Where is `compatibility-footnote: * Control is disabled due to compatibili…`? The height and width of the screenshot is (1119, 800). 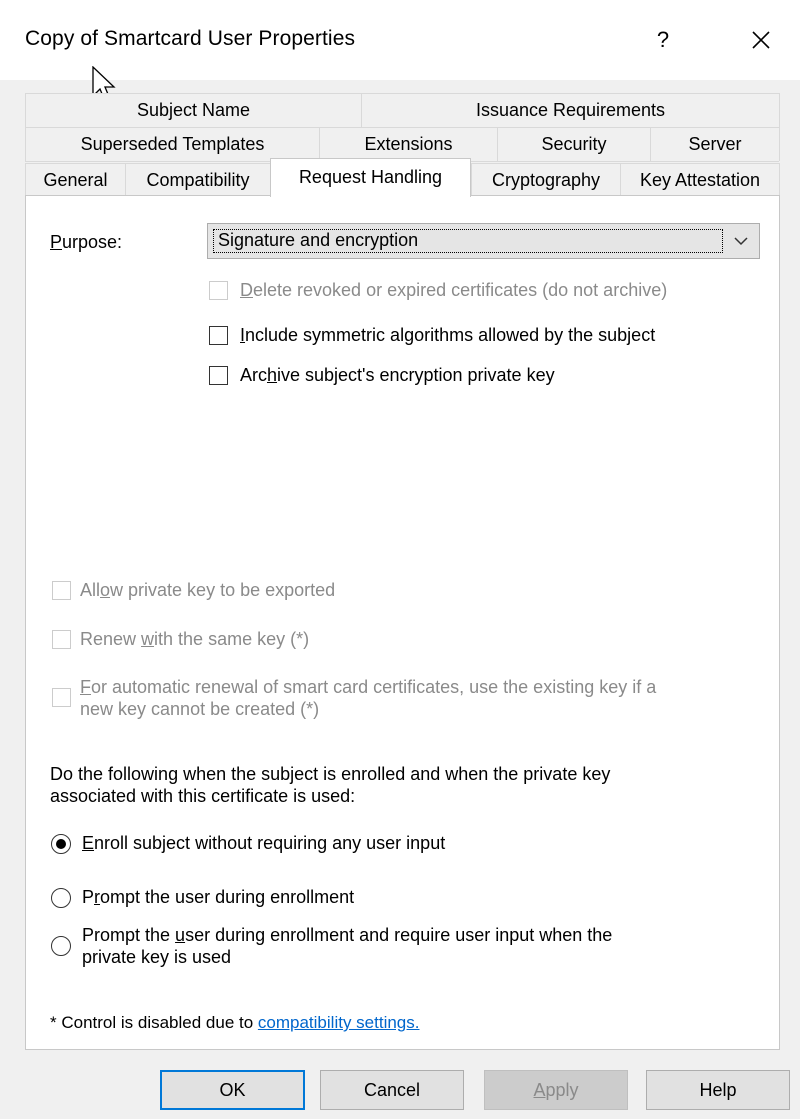 compatibility-footnote: * Control is disabled due to compatibili… is located at coordinates (235, 1022).